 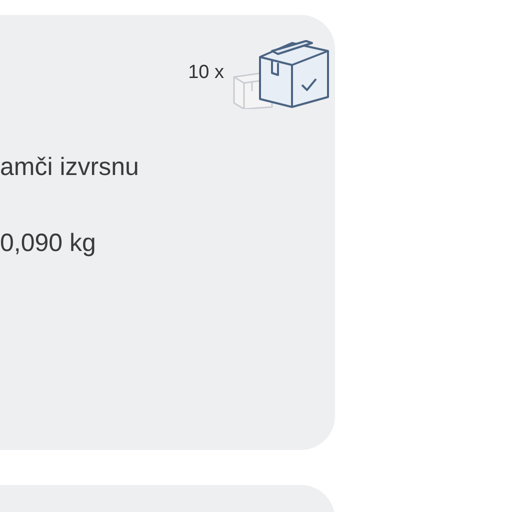 I want to click on product-text: amči izvrsnu, so click(x=70, y=167).